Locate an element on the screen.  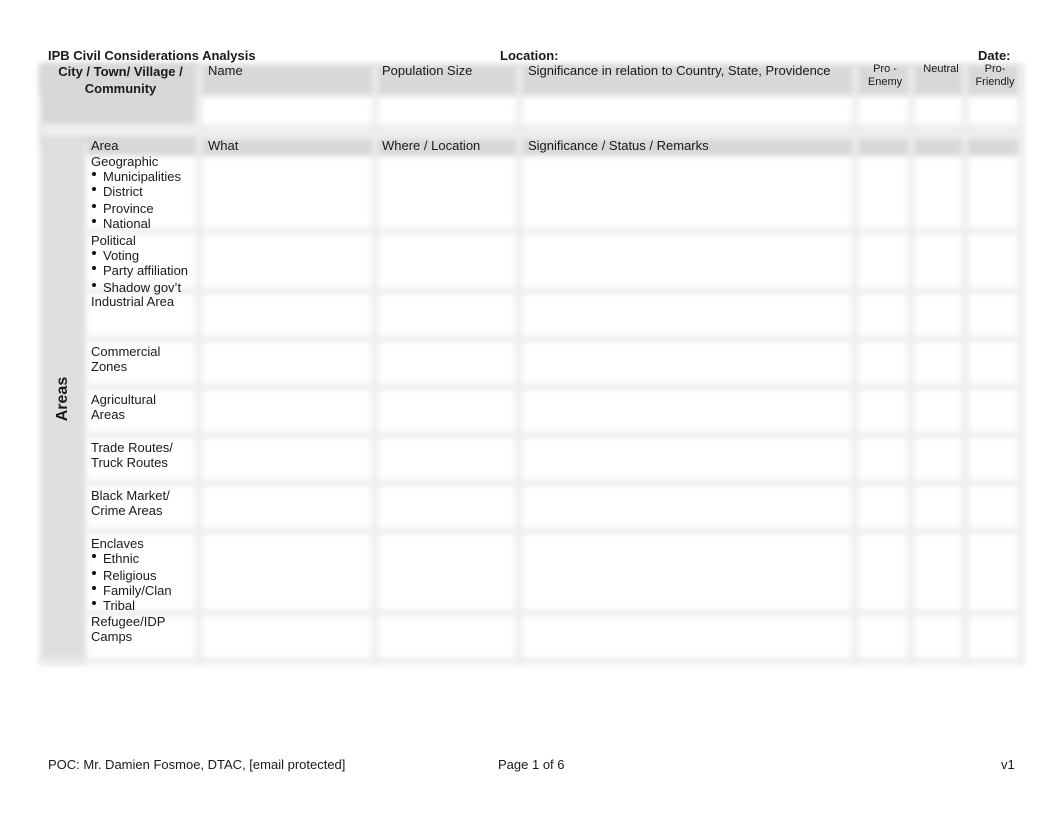
date-label: Date: is located at coordinates (994, 55).